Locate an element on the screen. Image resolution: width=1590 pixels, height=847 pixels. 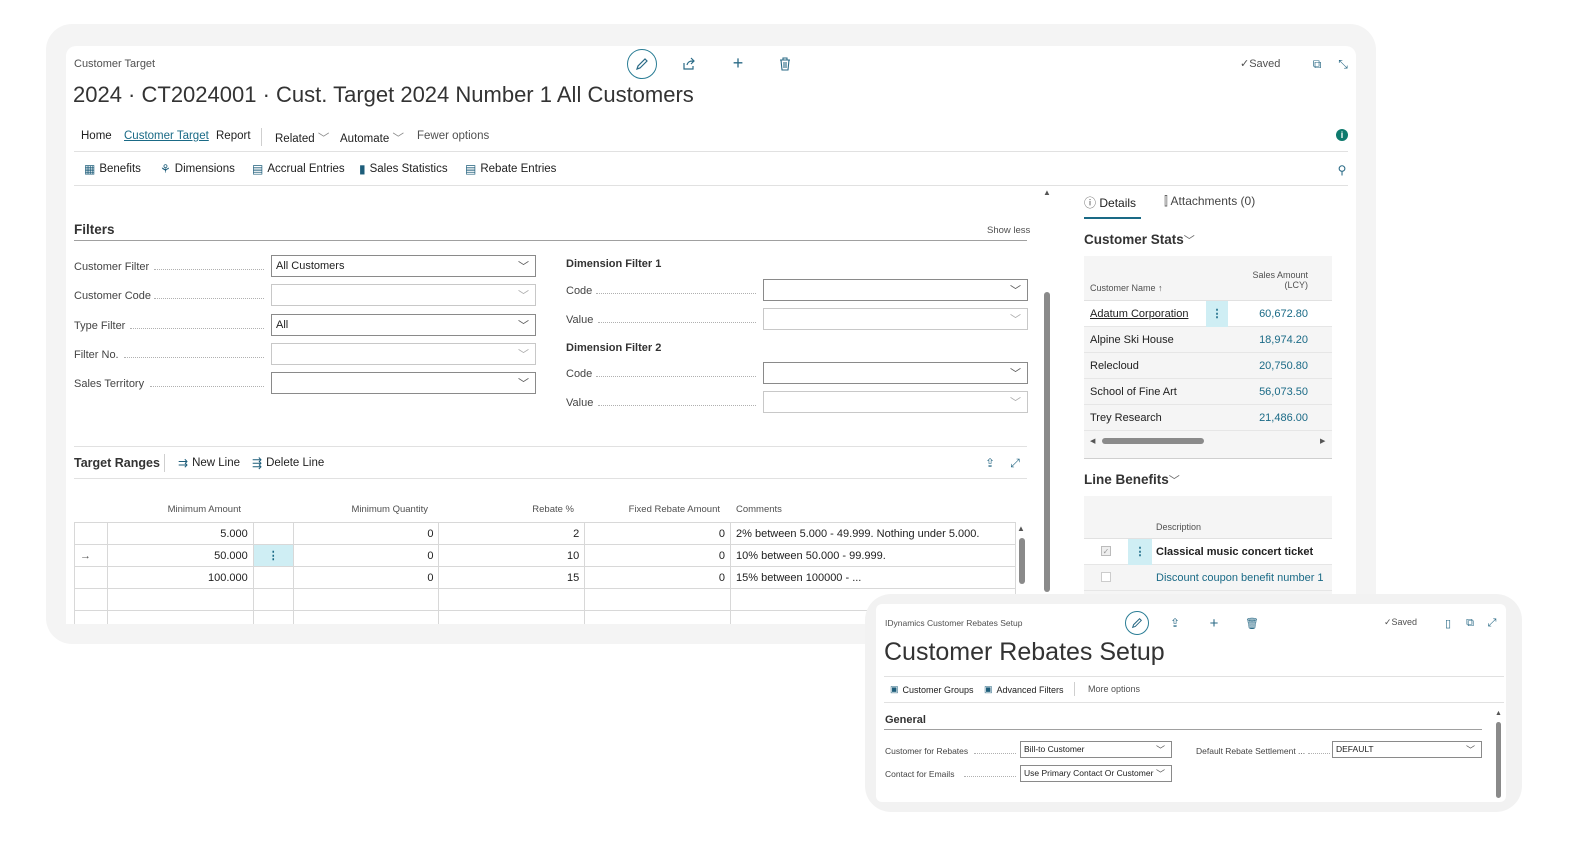
action-dimensions: ⚘ Dimensions is located at coordinates (197, 169).